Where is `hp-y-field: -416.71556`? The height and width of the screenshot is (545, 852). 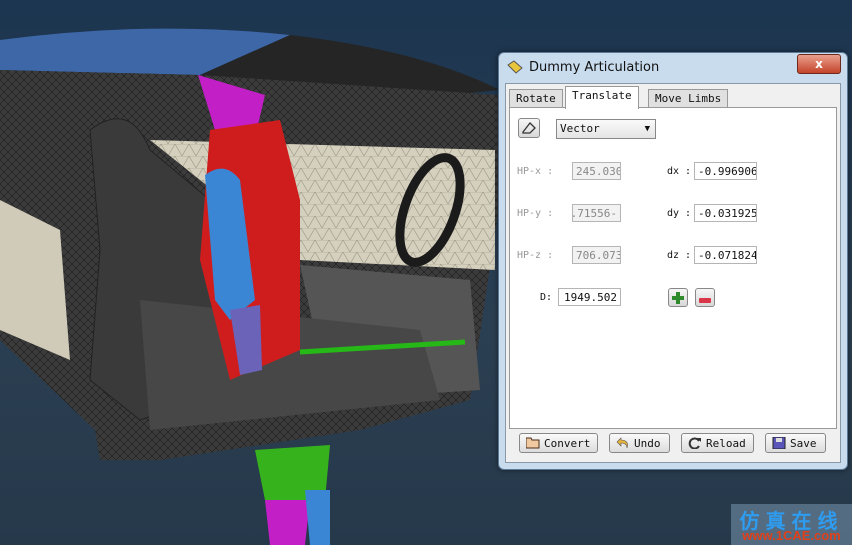
hp-y-field: -416.71556 is located at coordinates (596, 213).